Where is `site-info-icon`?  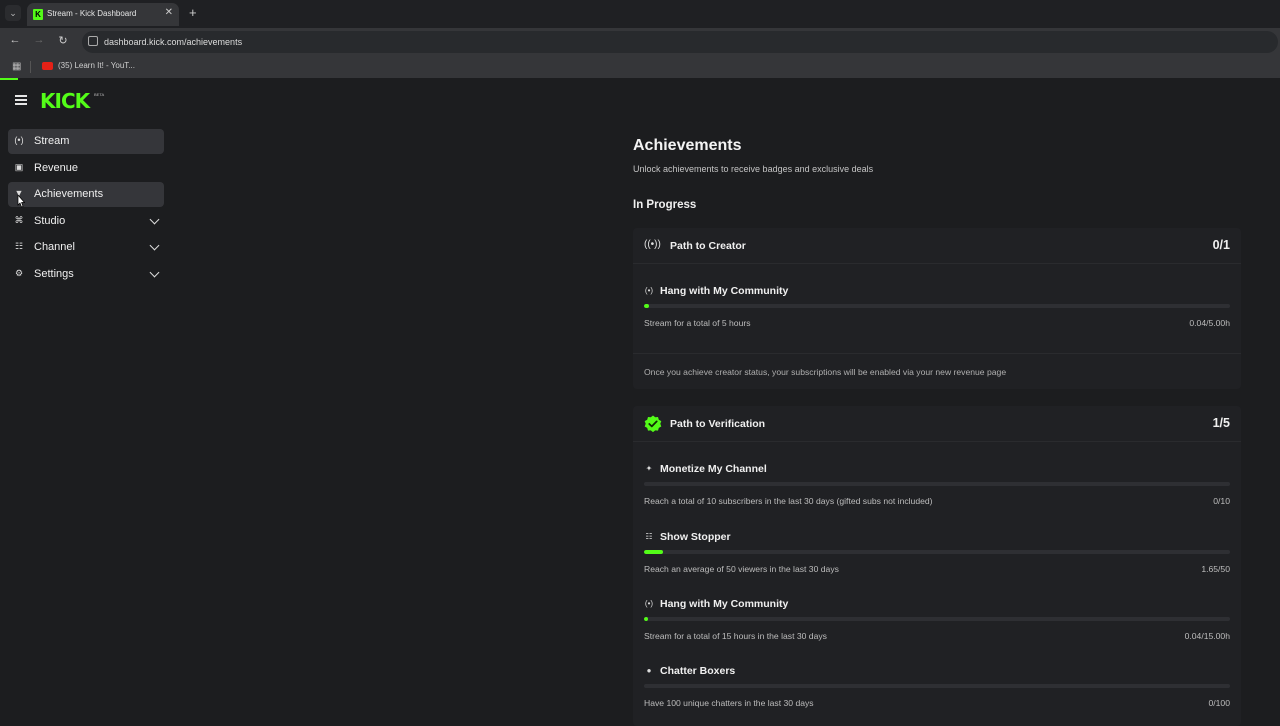
site-info-icon is located at coordinates (93, 41).